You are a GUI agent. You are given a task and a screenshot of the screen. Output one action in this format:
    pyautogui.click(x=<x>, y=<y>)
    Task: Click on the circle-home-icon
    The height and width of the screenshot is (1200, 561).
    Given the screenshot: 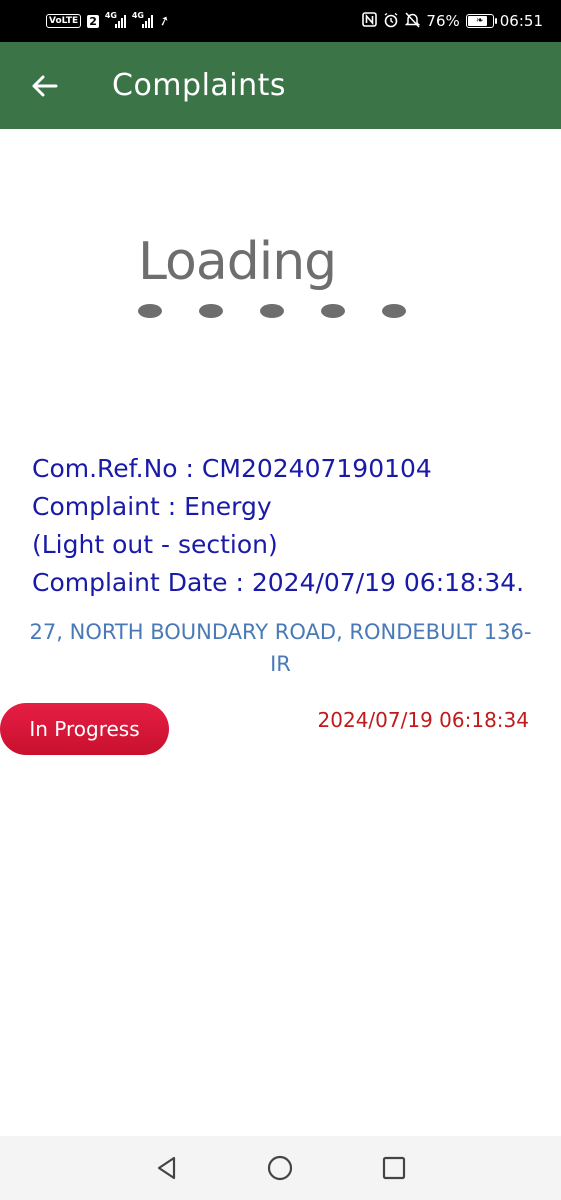 What is the action you would take?
    pyautogui.click(x=280, y=1168)
    